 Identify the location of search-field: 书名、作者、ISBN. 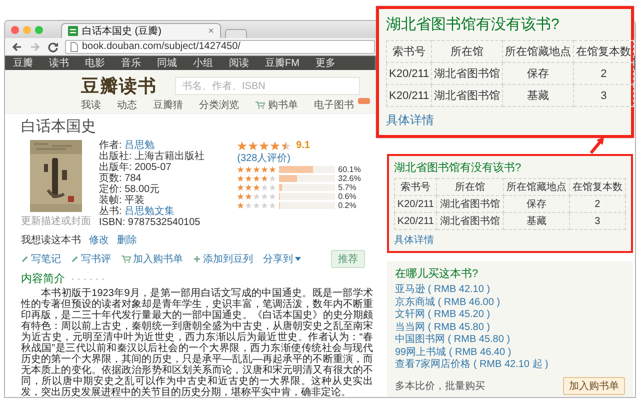
(267, 86).